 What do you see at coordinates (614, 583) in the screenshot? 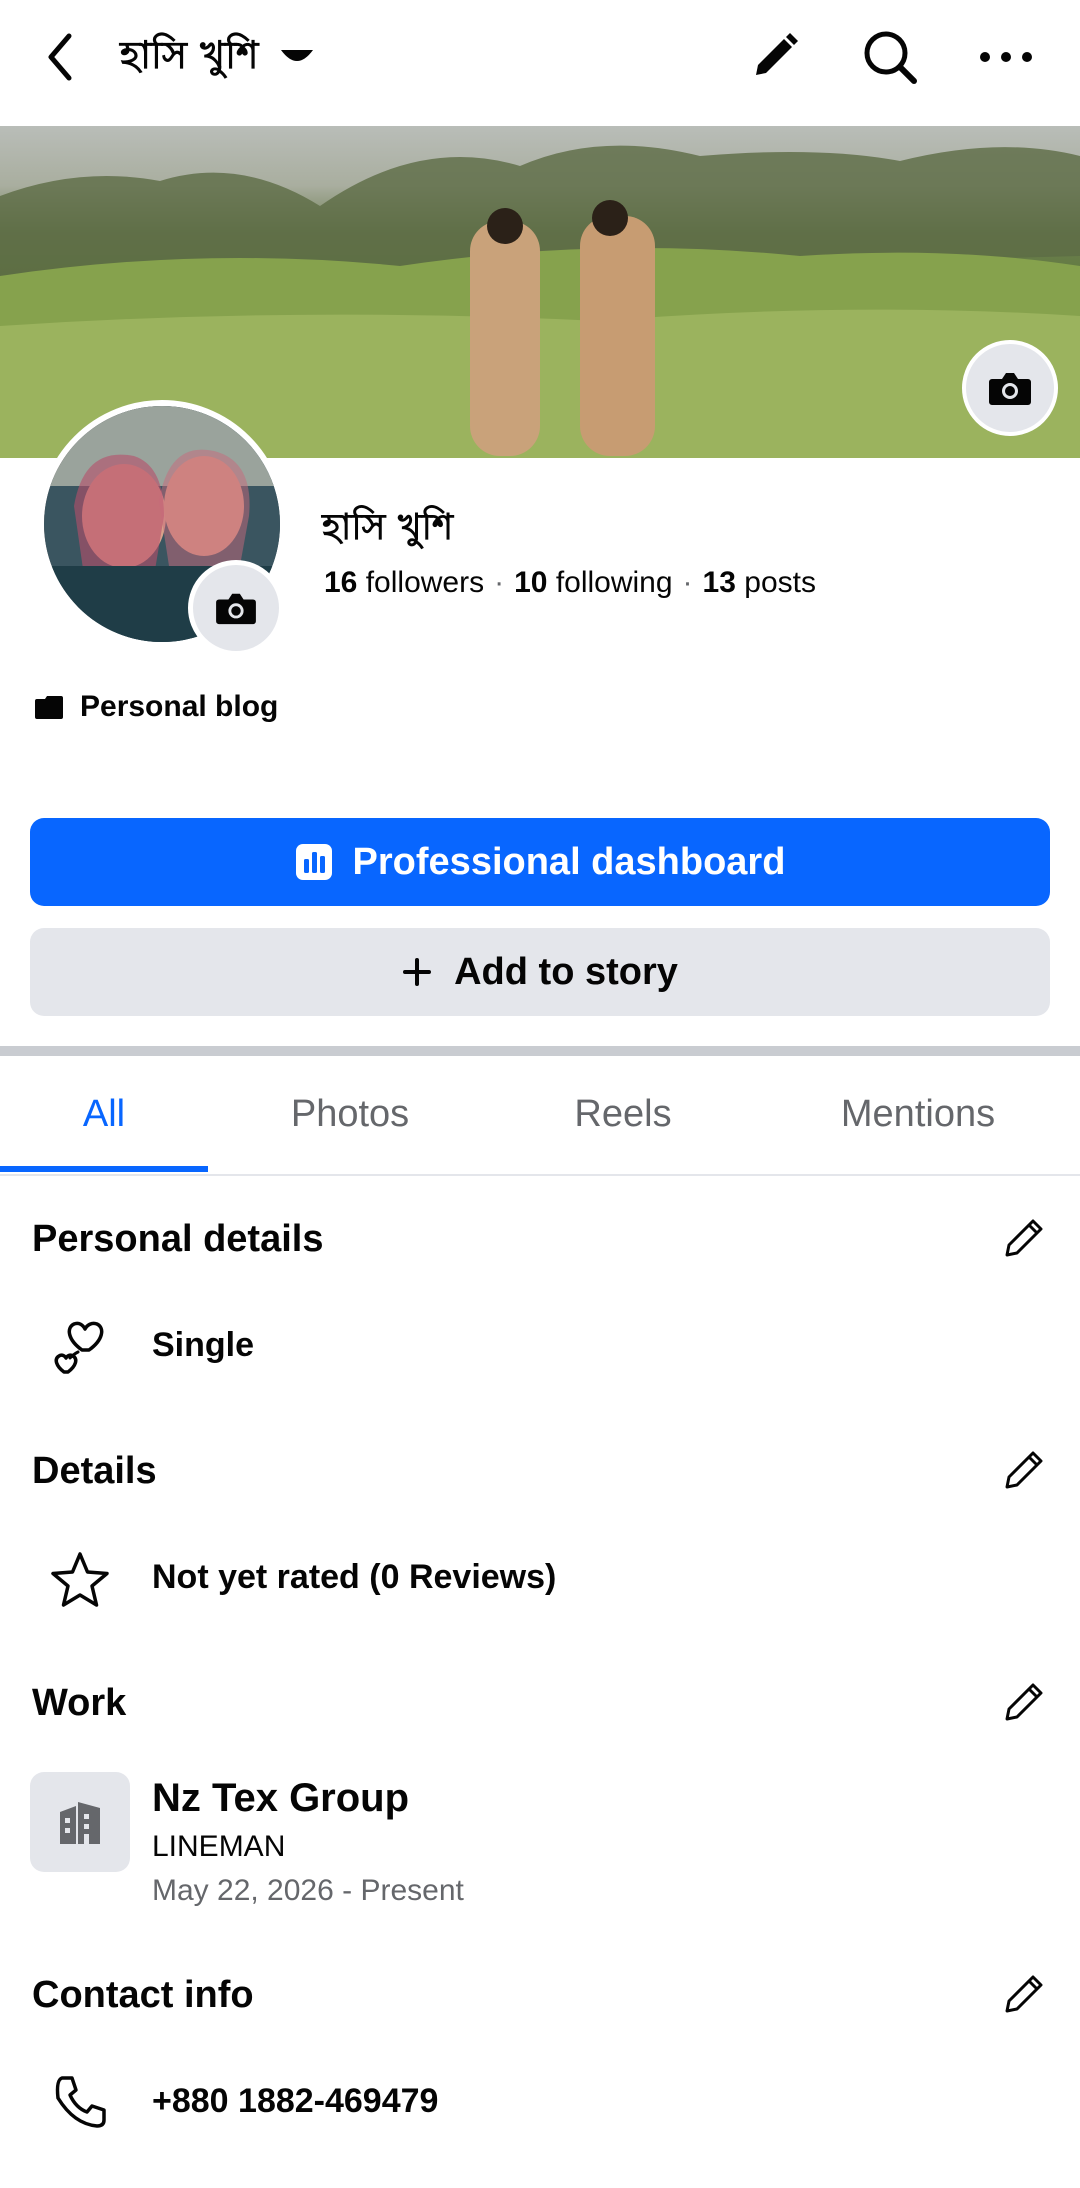
I see `following-label: following` at bounding box center [614, 583].